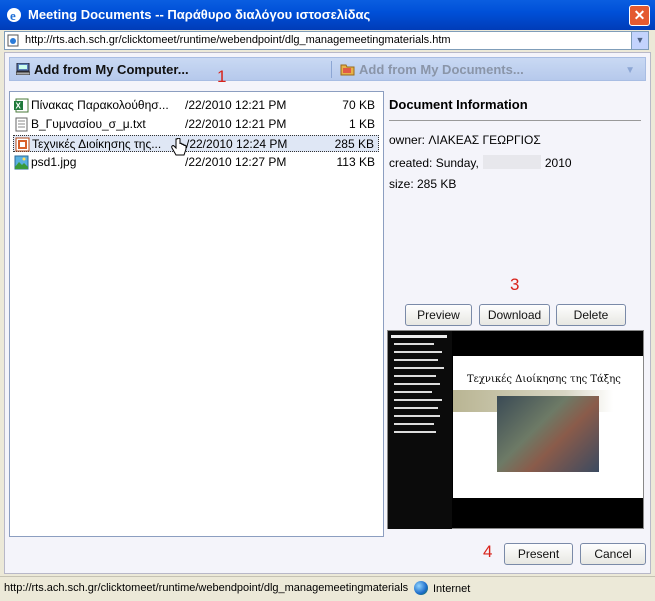 This screenshot has height=601, width=655. Describe the element at coordinates (515, 109) in the screenshot. I see `document-info-heading: Document Information` at that location.